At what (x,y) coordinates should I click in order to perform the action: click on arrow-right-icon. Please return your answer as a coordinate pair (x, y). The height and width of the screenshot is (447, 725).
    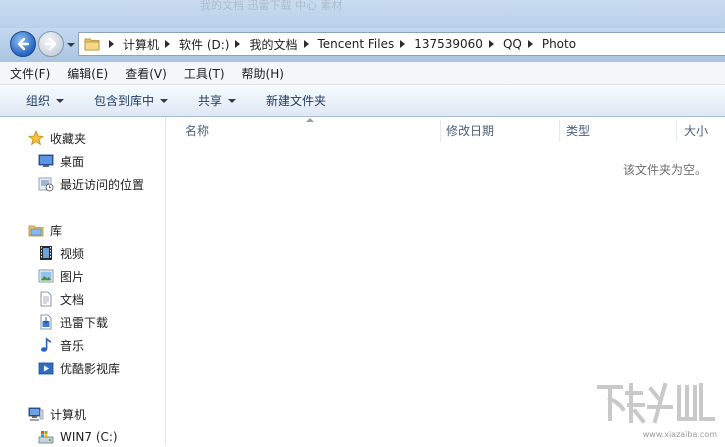
    Looking at the image, I should click on (50, 44).